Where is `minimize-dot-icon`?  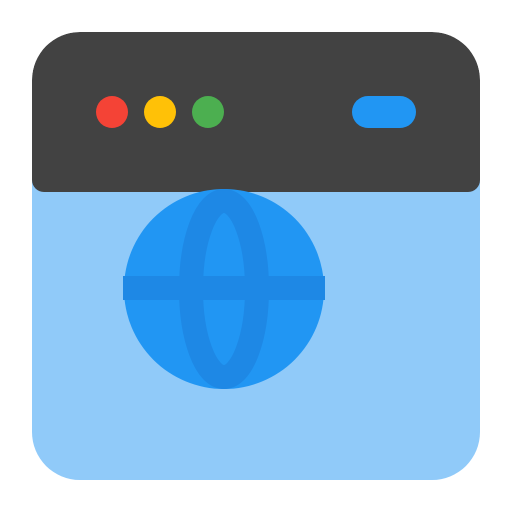 minimize-dot-icon is located at coordinates (160, 112).